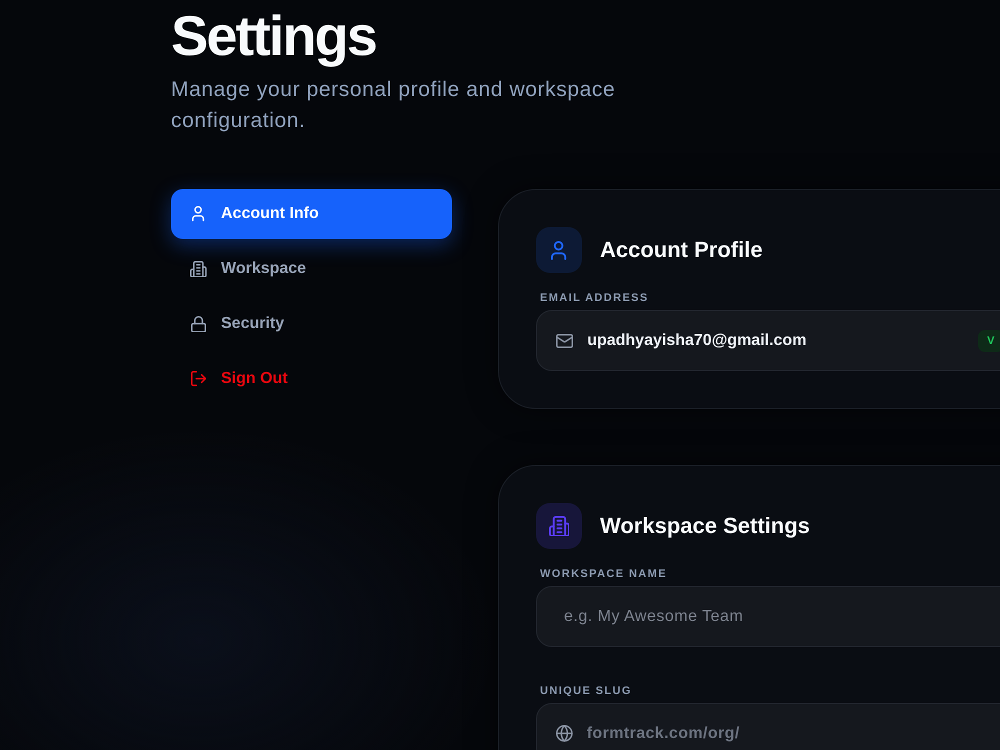 This screenshot has width=1000, height=750. I want to click on field-label: WORKSPACE NAME, so click(603, 574).